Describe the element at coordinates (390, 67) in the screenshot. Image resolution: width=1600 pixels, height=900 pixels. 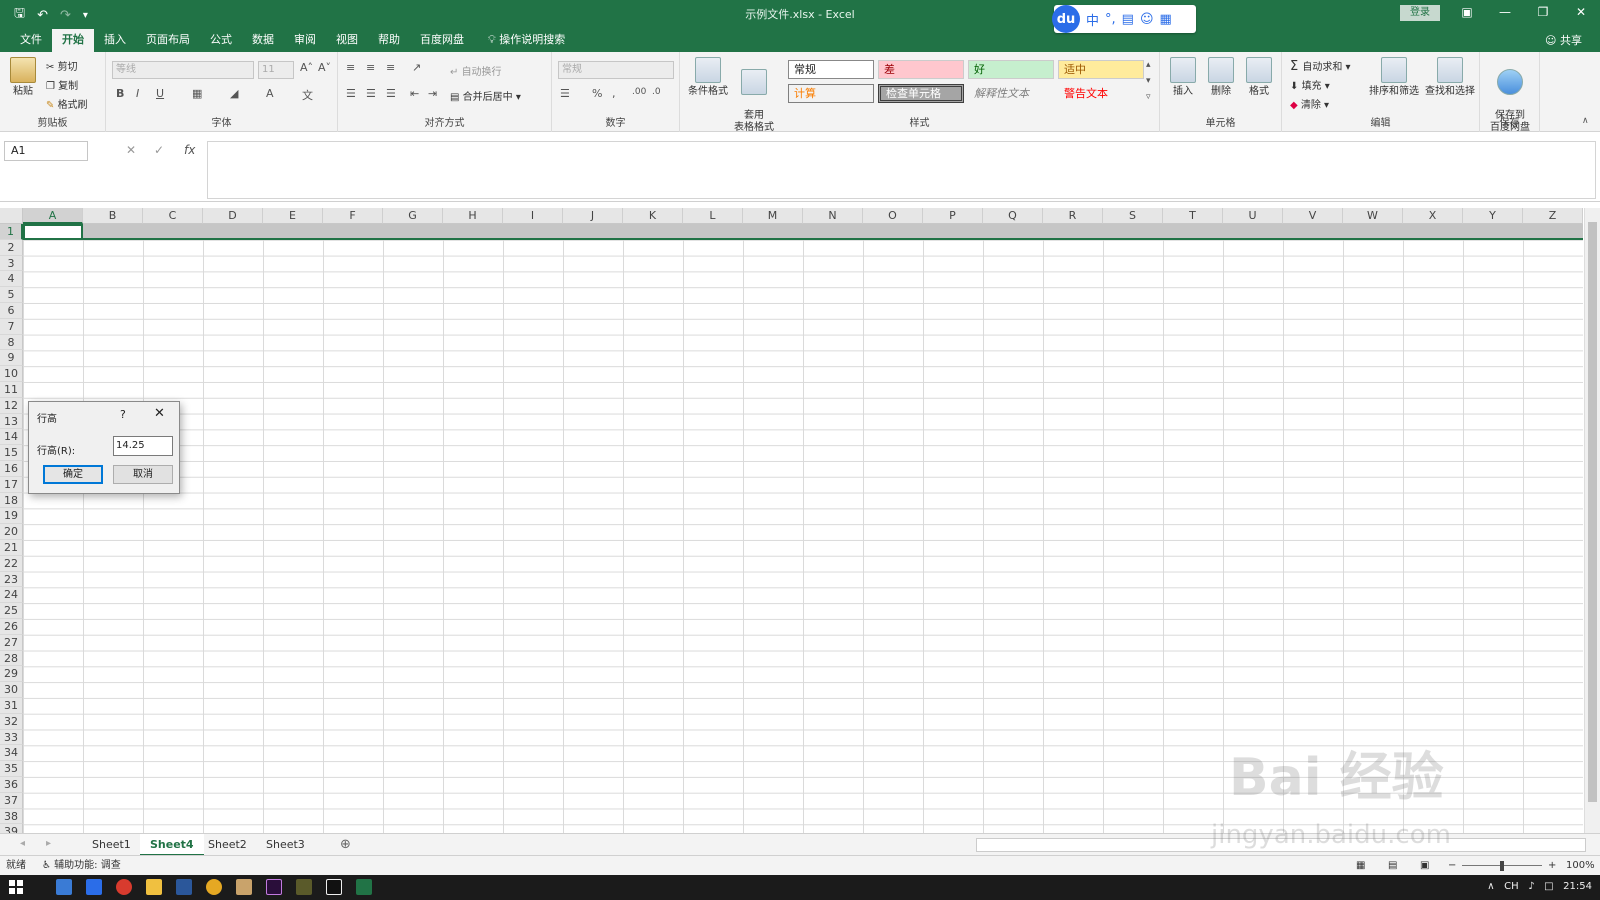
I see `align-bottom-icon: ≡` at that location.